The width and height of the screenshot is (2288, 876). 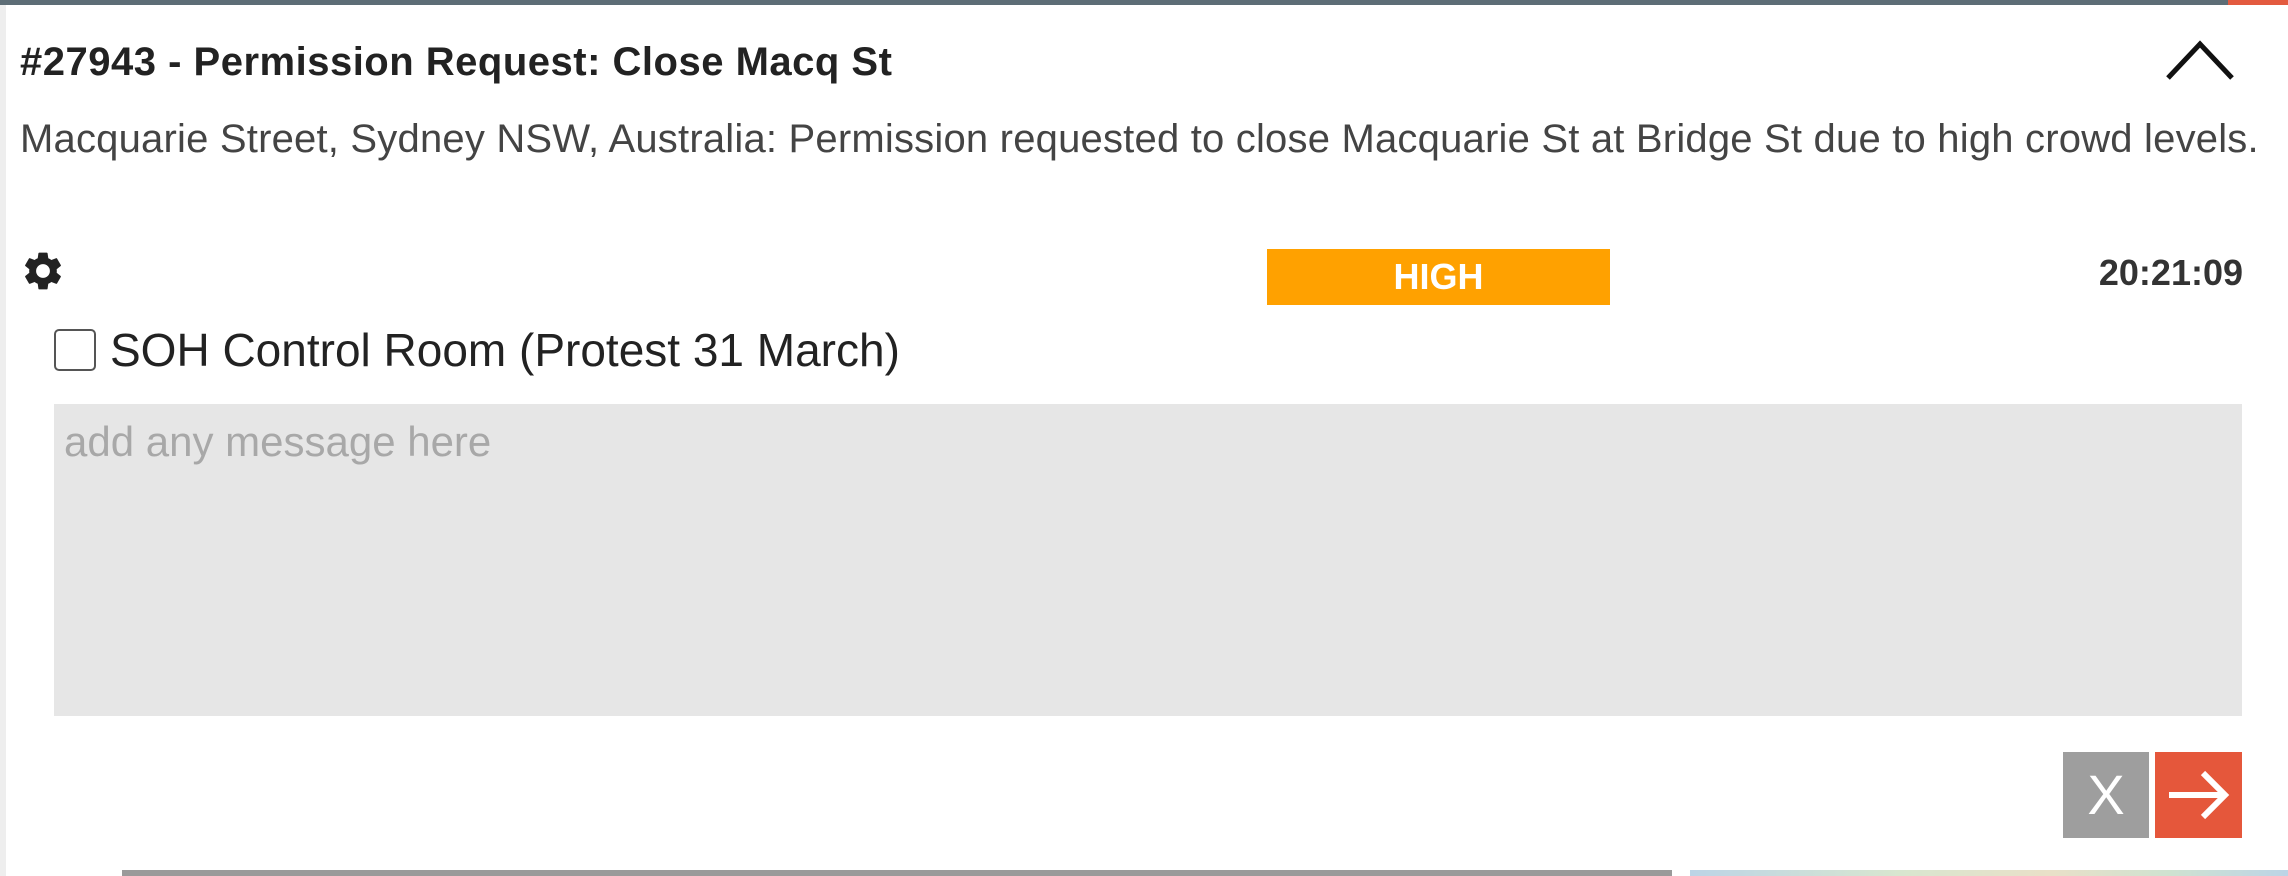 What do you see at coordinates (1989, 873) in the screenshot?
I see `map-edge` at bounding box center [1989, 873].